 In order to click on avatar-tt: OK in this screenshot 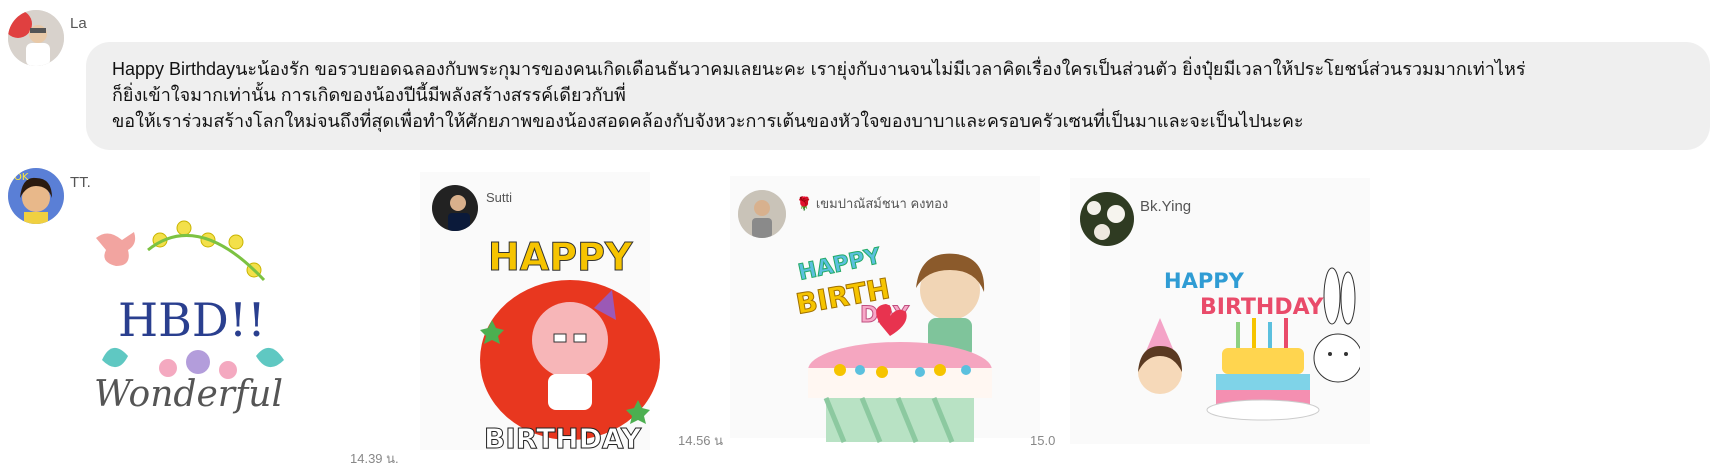, I will do `click(36, 196)`.